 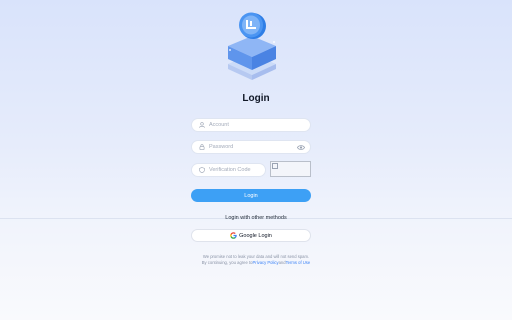 What do you see at coordinates (282, 262) in the screenshot?
I see `terms-and: and` at bounding box center [282, 262].